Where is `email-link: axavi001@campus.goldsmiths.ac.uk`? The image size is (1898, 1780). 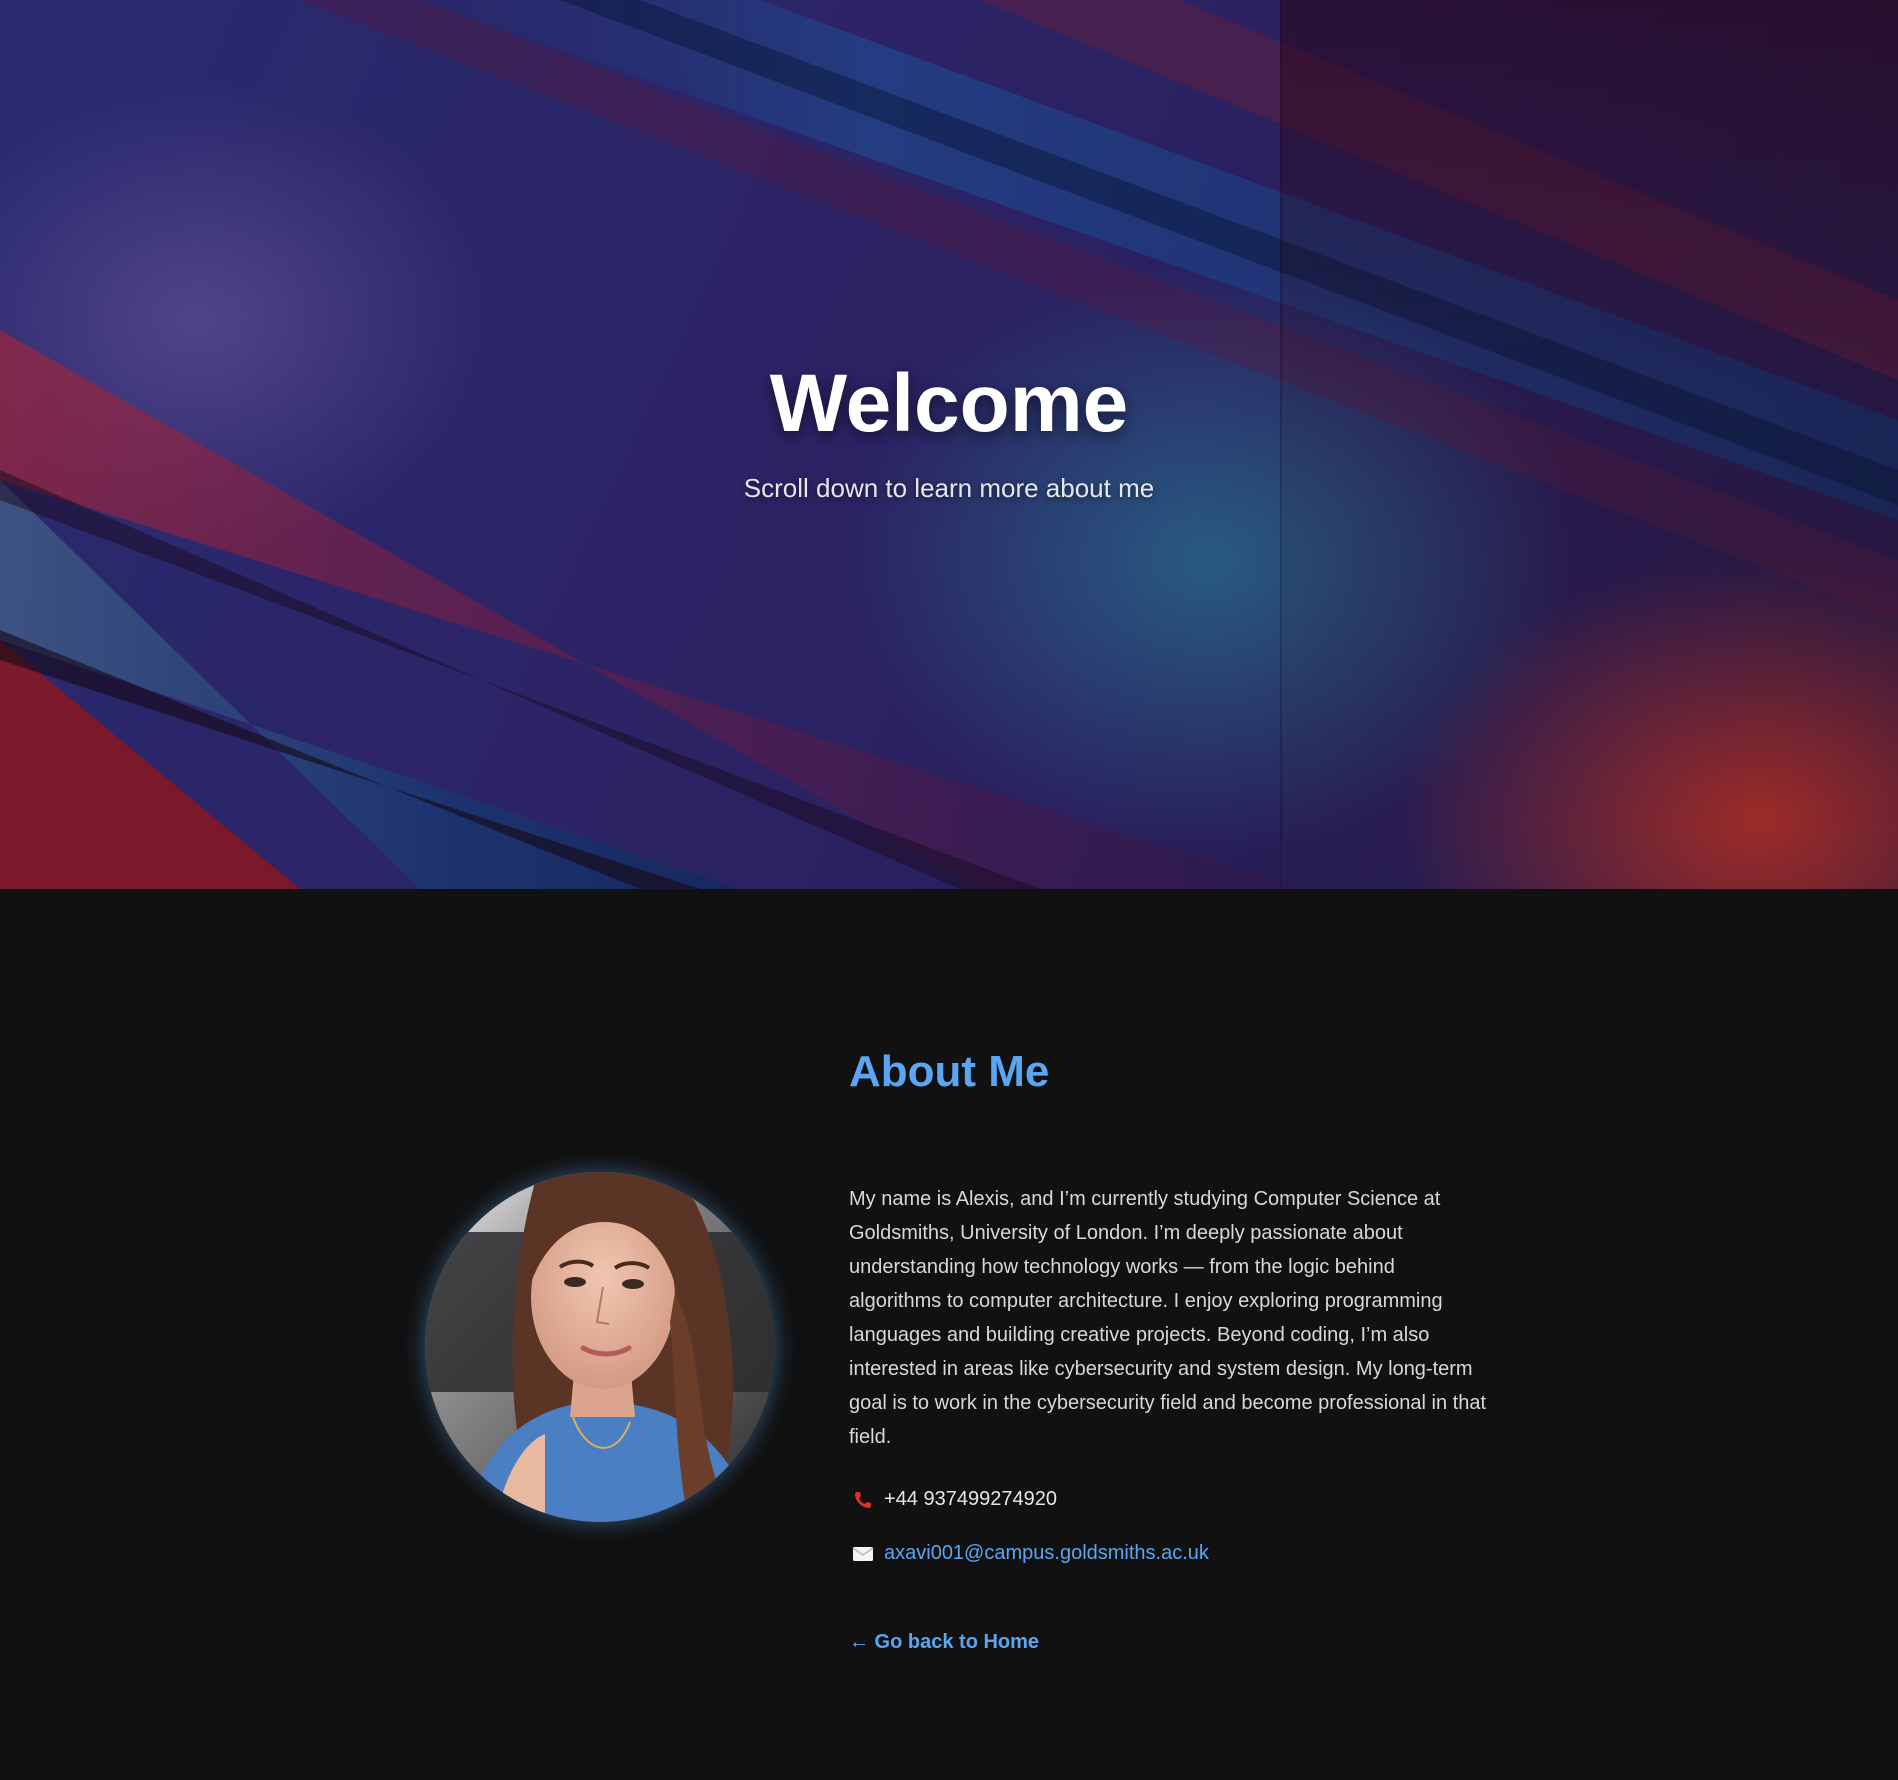
email-link: axavi001@campus.goldsmiths.ac.uk is located at coordinates (1046, 1553).